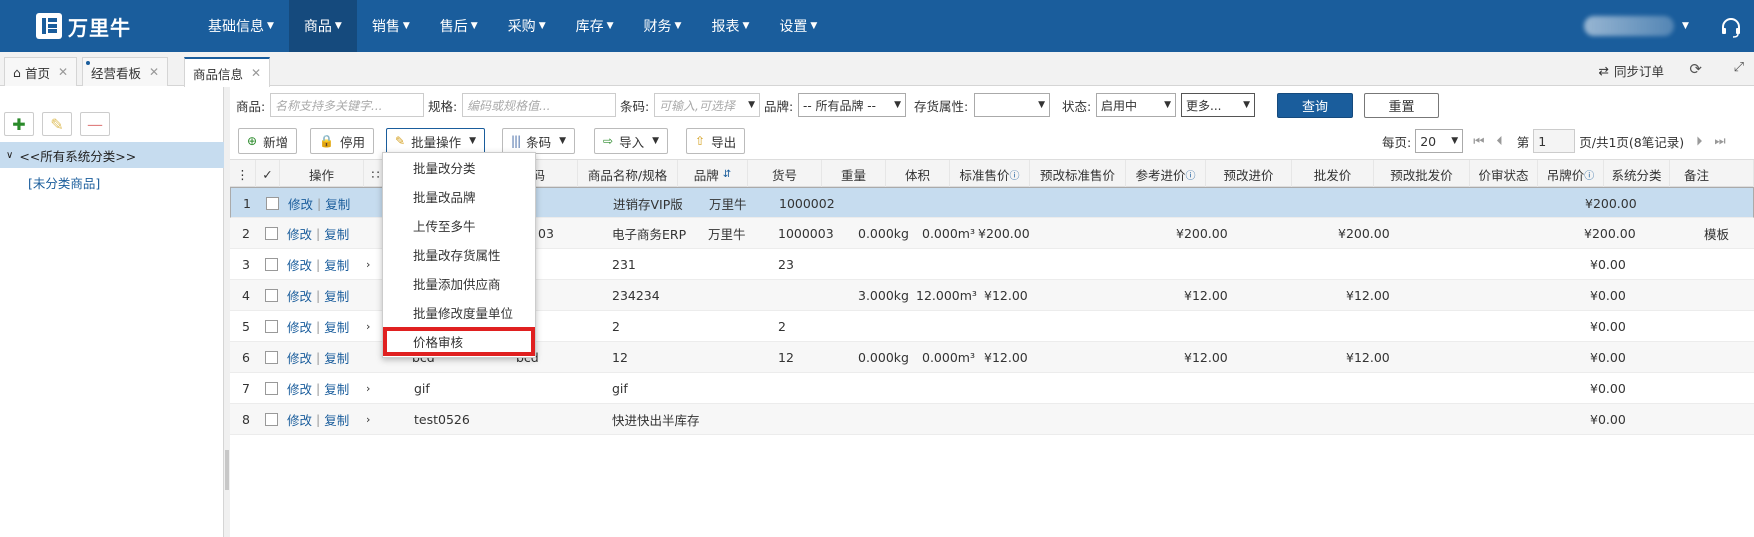 This screenshot has width=1754, height=537. I want to click on menu-item-price-audit: 价格审核, so click(459, 341).